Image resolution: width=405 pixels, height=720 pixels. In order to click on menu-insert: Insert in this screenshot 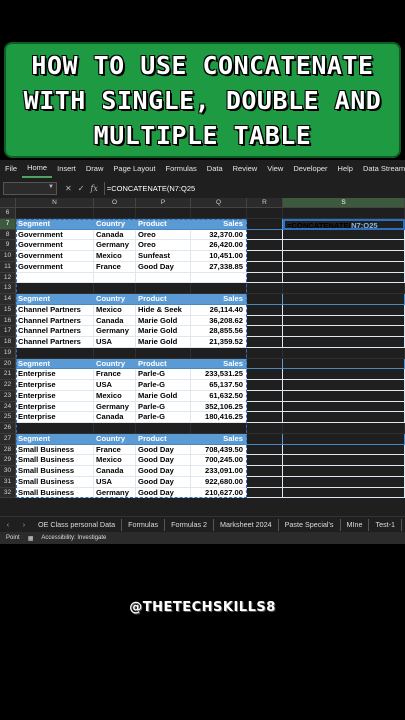, I will do `click(66, 169)`.